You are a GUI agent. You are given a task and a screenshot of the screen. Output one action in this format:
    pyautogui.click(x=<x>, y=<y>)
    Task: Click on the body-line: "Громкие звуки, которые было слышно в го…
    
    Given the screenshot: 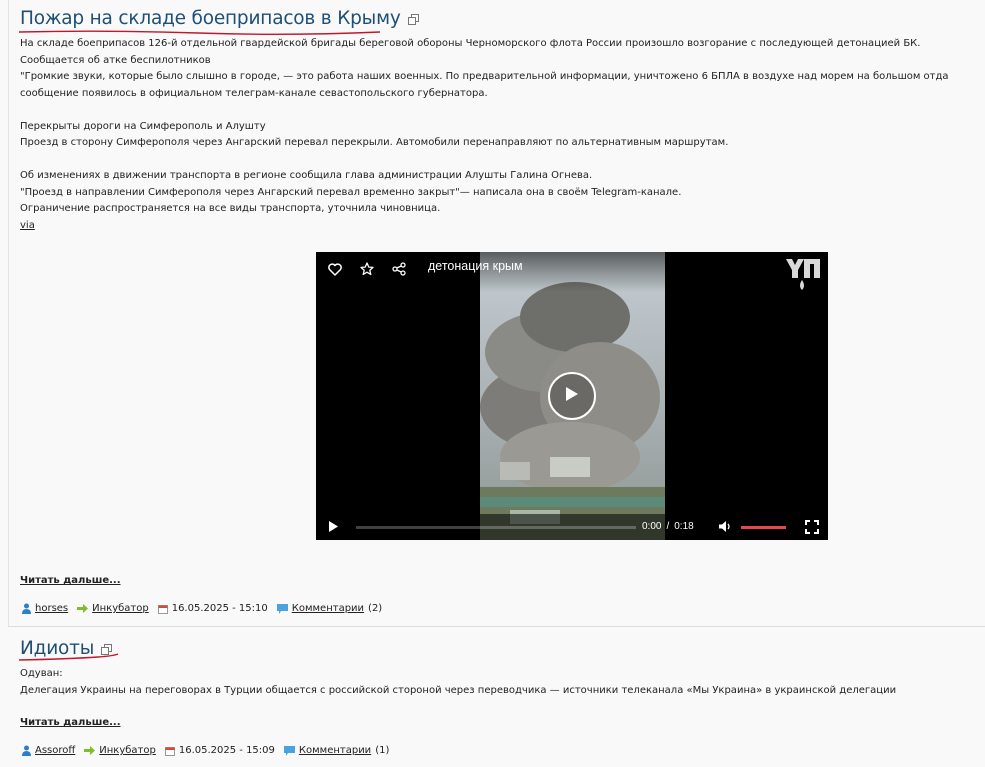 What is the action you would take?
    pyautogui.click(x=484, y=76)
    